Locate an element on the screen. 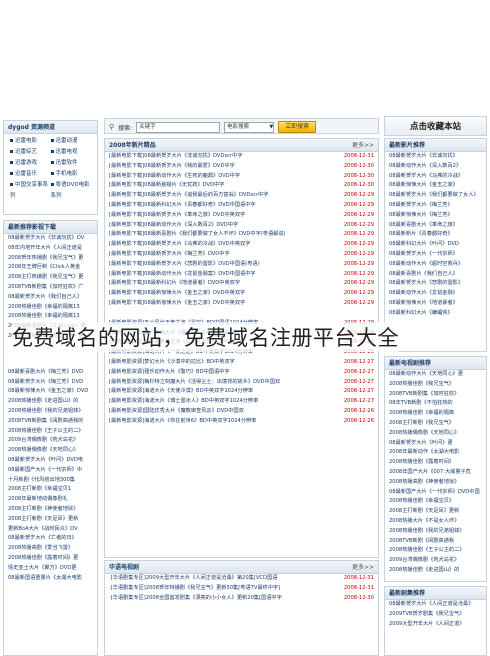  left-latest-item: 08最新贺岁大片《梅兰芳》DVD is located at coordinates (50, 383).